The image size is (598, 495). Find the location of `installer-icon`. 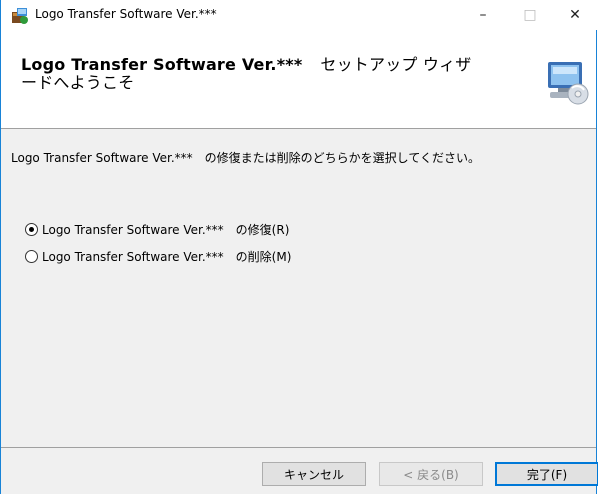

installer-icon is located at coordinates (20, 16).